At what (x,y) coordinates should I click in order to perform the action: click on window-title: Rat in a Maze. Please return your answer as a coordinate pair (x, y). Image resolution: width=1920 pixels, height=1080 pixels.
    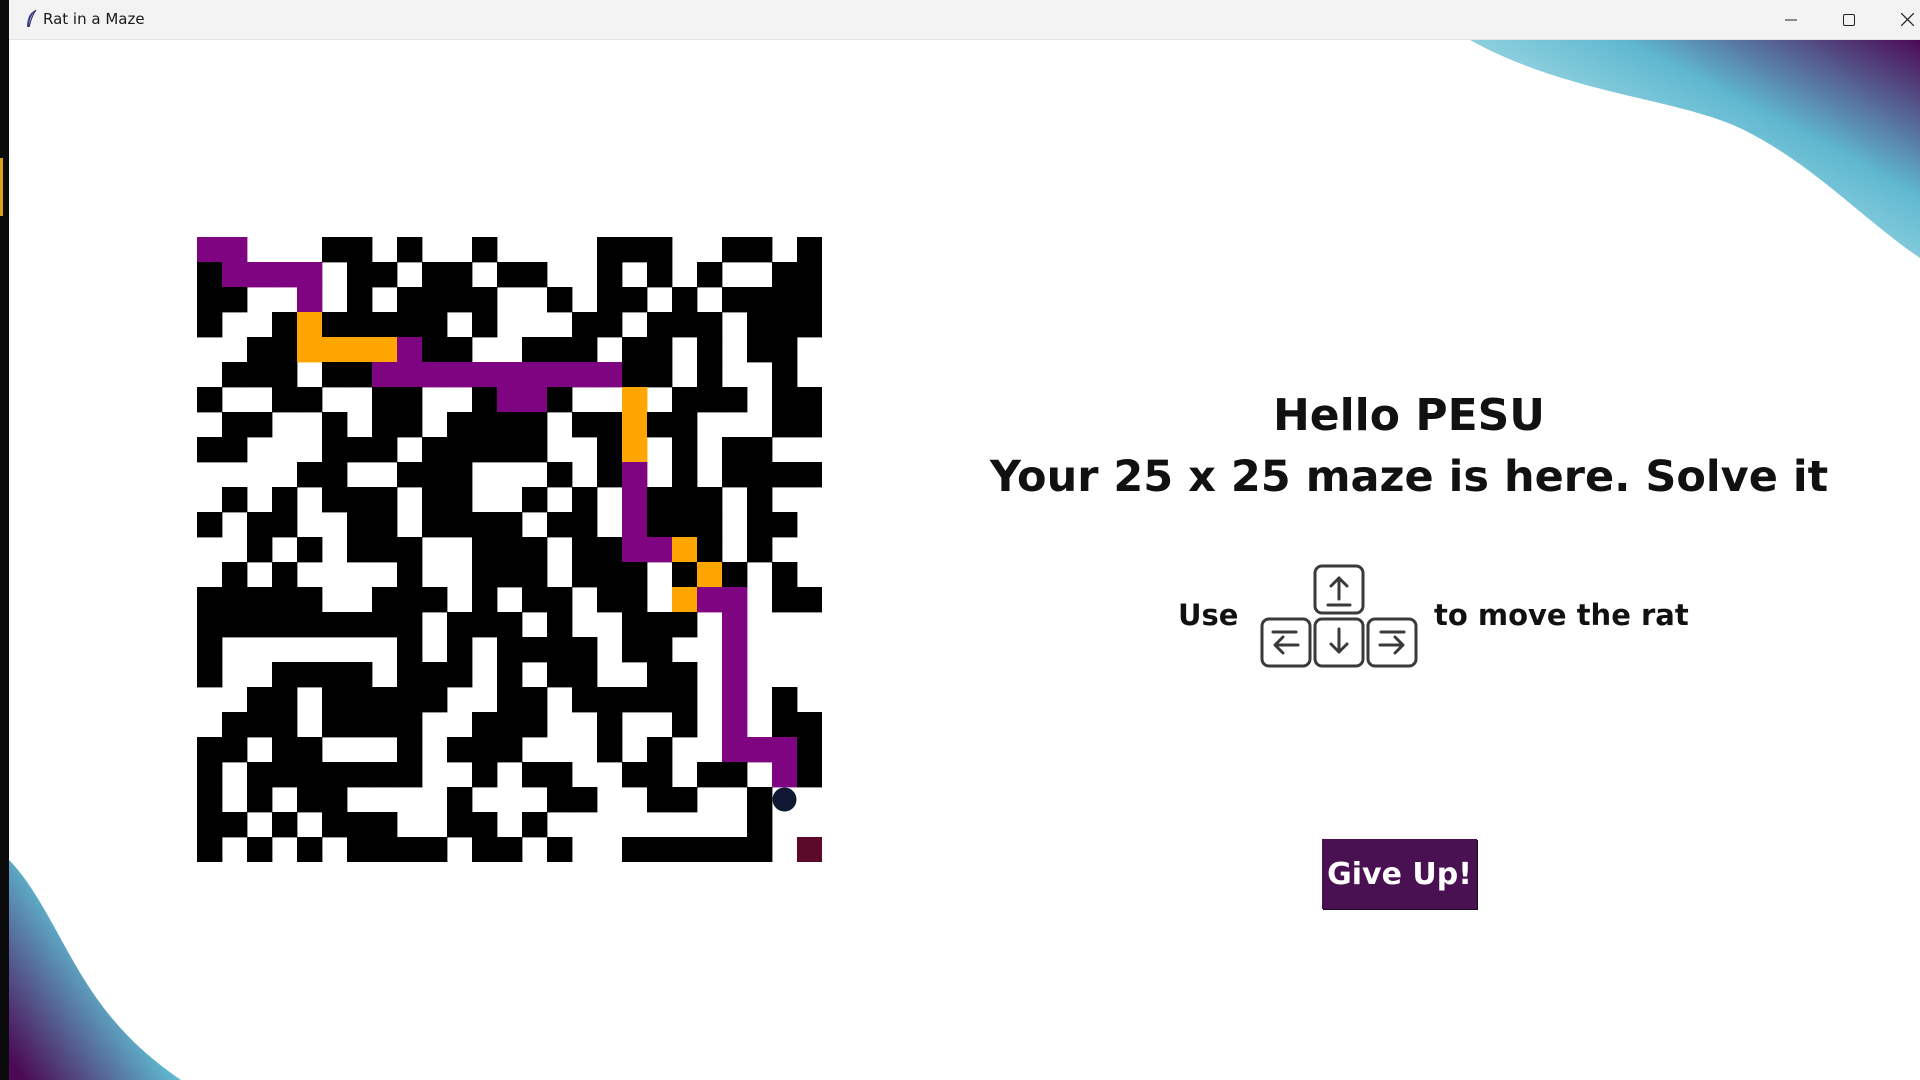
    Looking at the image, I should click on (94, 19).